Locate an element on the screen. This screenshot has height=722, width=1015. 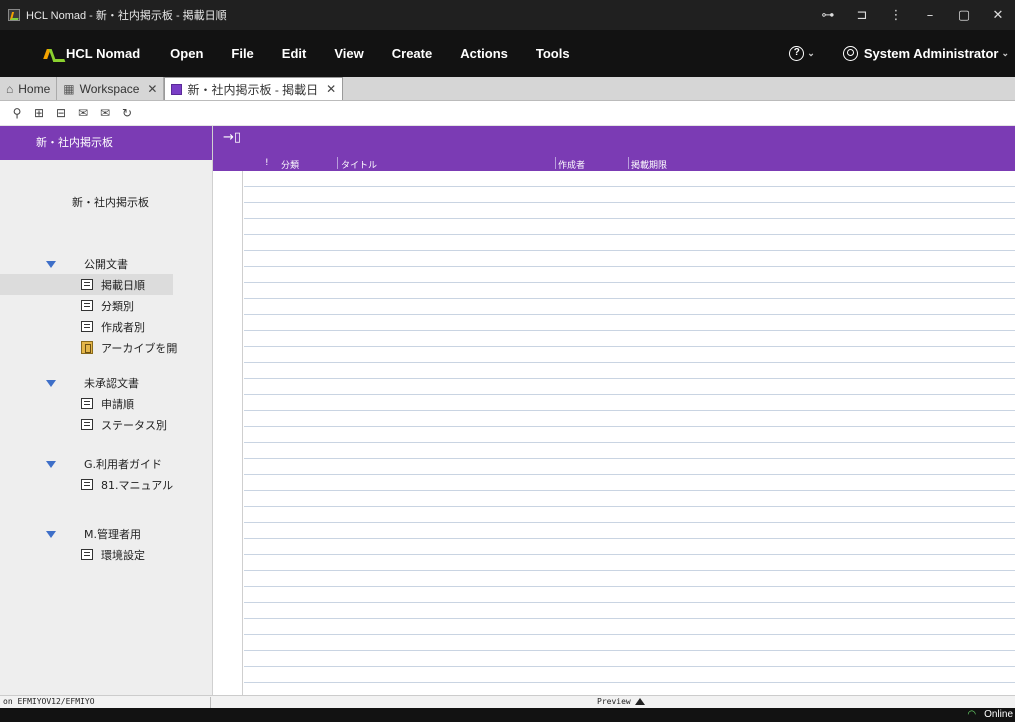
menu-file: File is located at coordinates (242, 53).